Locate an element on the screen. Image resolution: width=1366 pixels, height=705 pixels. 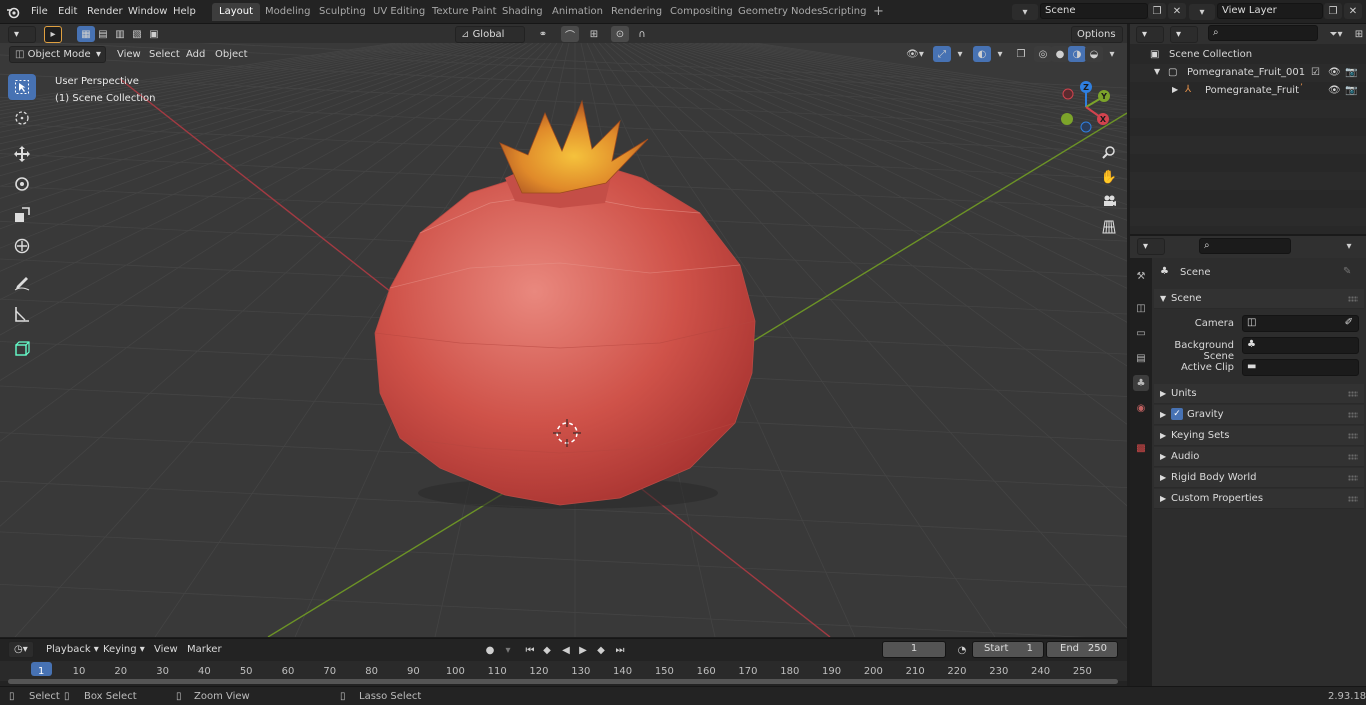
active-clip-field: ▬ is located at coordinates (1300, 367).